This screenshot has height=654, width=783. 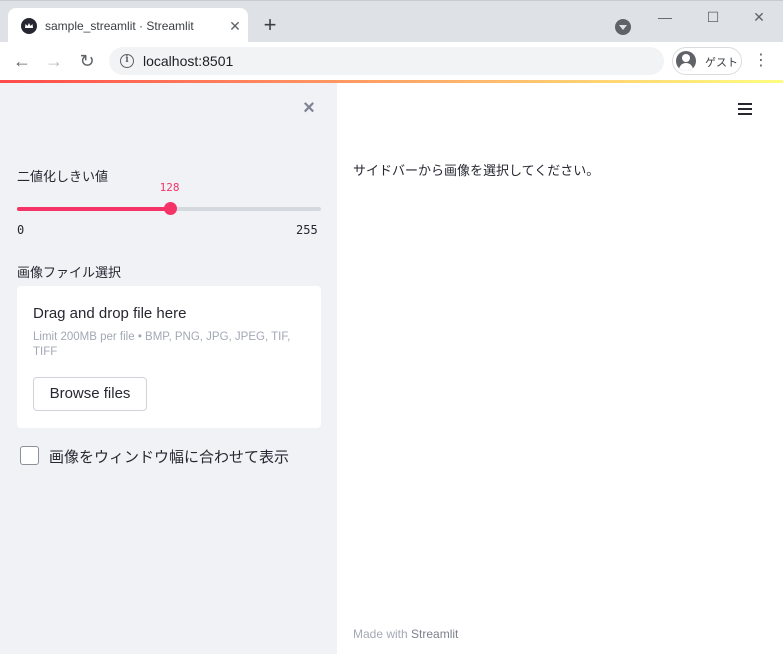 I want to click on browser-tab: sample_streamlit · Streamlit ✕, so click(x=128, y=25).